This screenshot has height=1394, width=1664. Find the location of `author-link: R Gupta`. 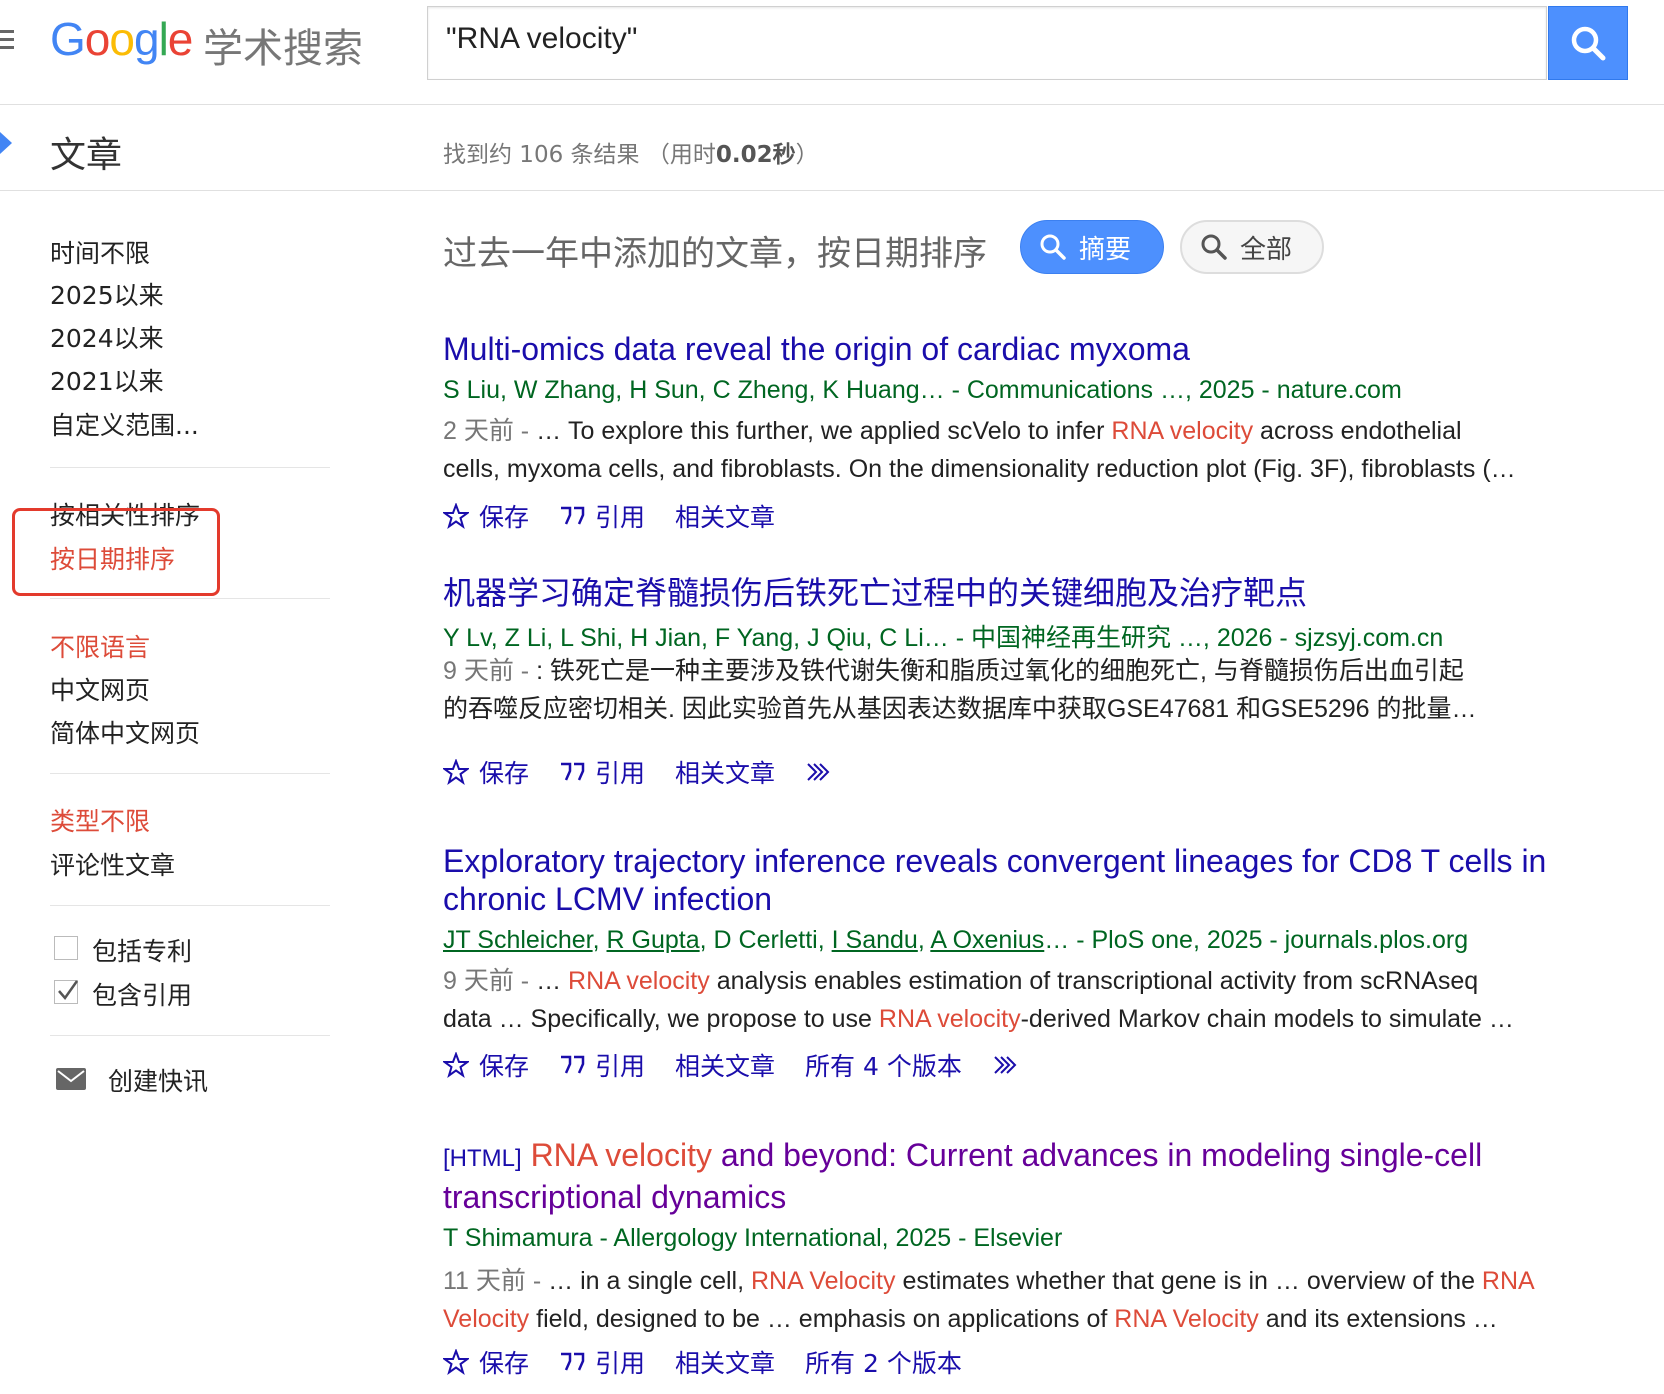

author-link: R Gupta is located at coordinates (653, 940).